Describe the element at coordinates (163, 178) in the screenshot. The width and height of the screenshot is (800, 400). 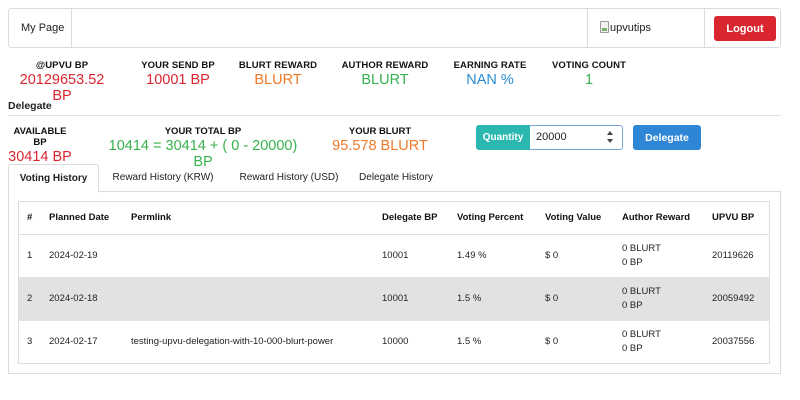
I see `tab-reward-history-krw: Reward History (KRW)` at that location.